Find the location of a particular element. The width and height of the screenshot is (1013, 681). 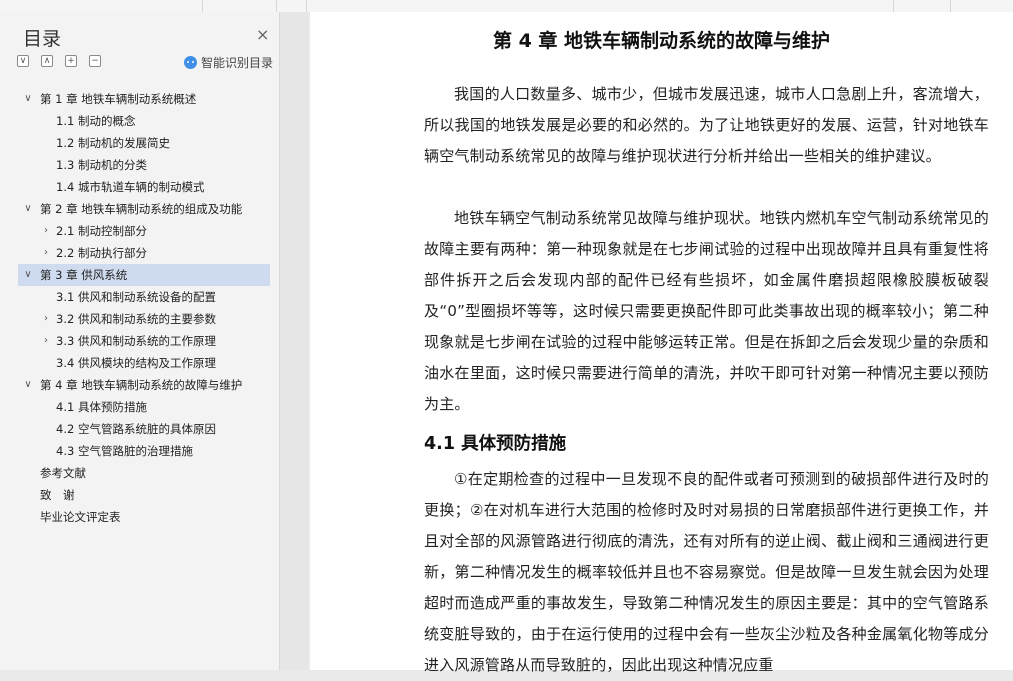

outline-item-label: 4.3 空气管路脏的治理措施 is located at coordinates (124, 451).